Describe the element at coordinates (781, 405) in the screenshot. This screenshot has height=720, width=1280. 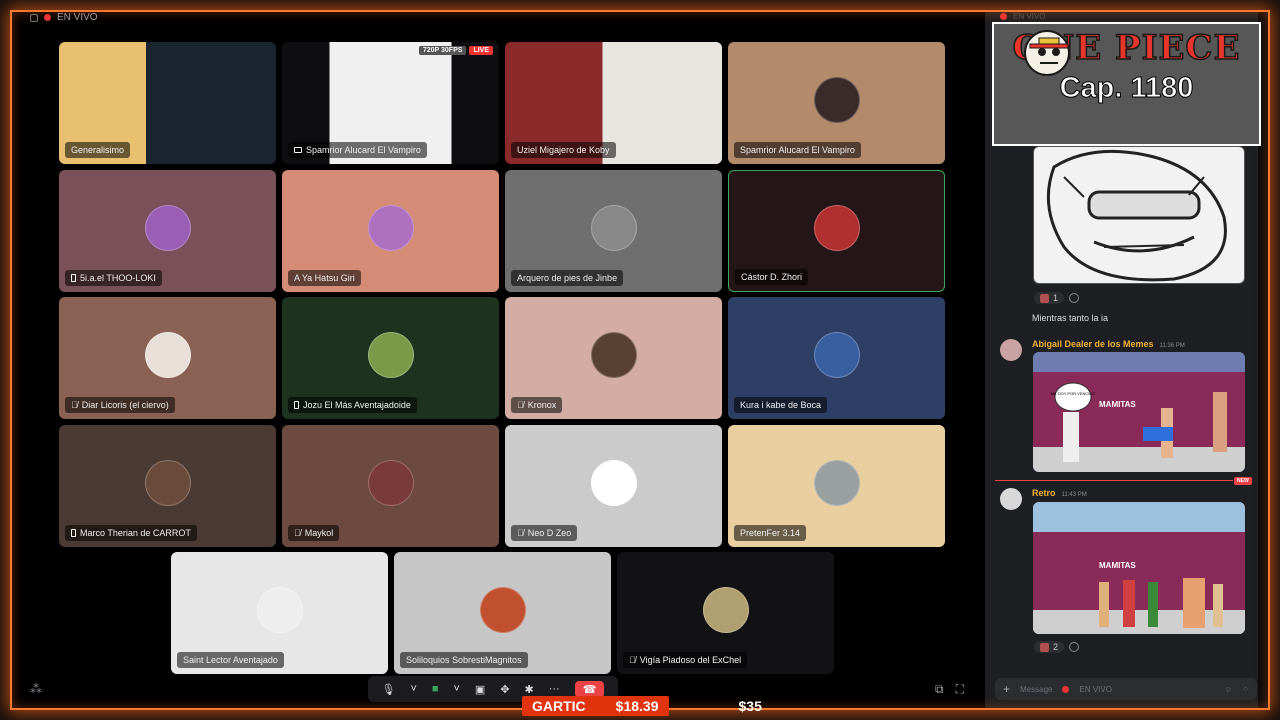
I see `participant-name: Kura i kabe de Boca` at that location.